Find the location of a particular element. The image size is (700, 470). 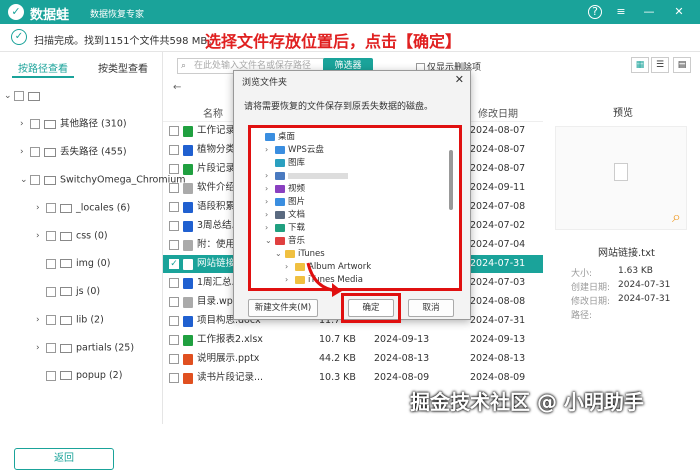

folder-tree-item: ⌄ 音乐 is located at coordinates (285, 241).